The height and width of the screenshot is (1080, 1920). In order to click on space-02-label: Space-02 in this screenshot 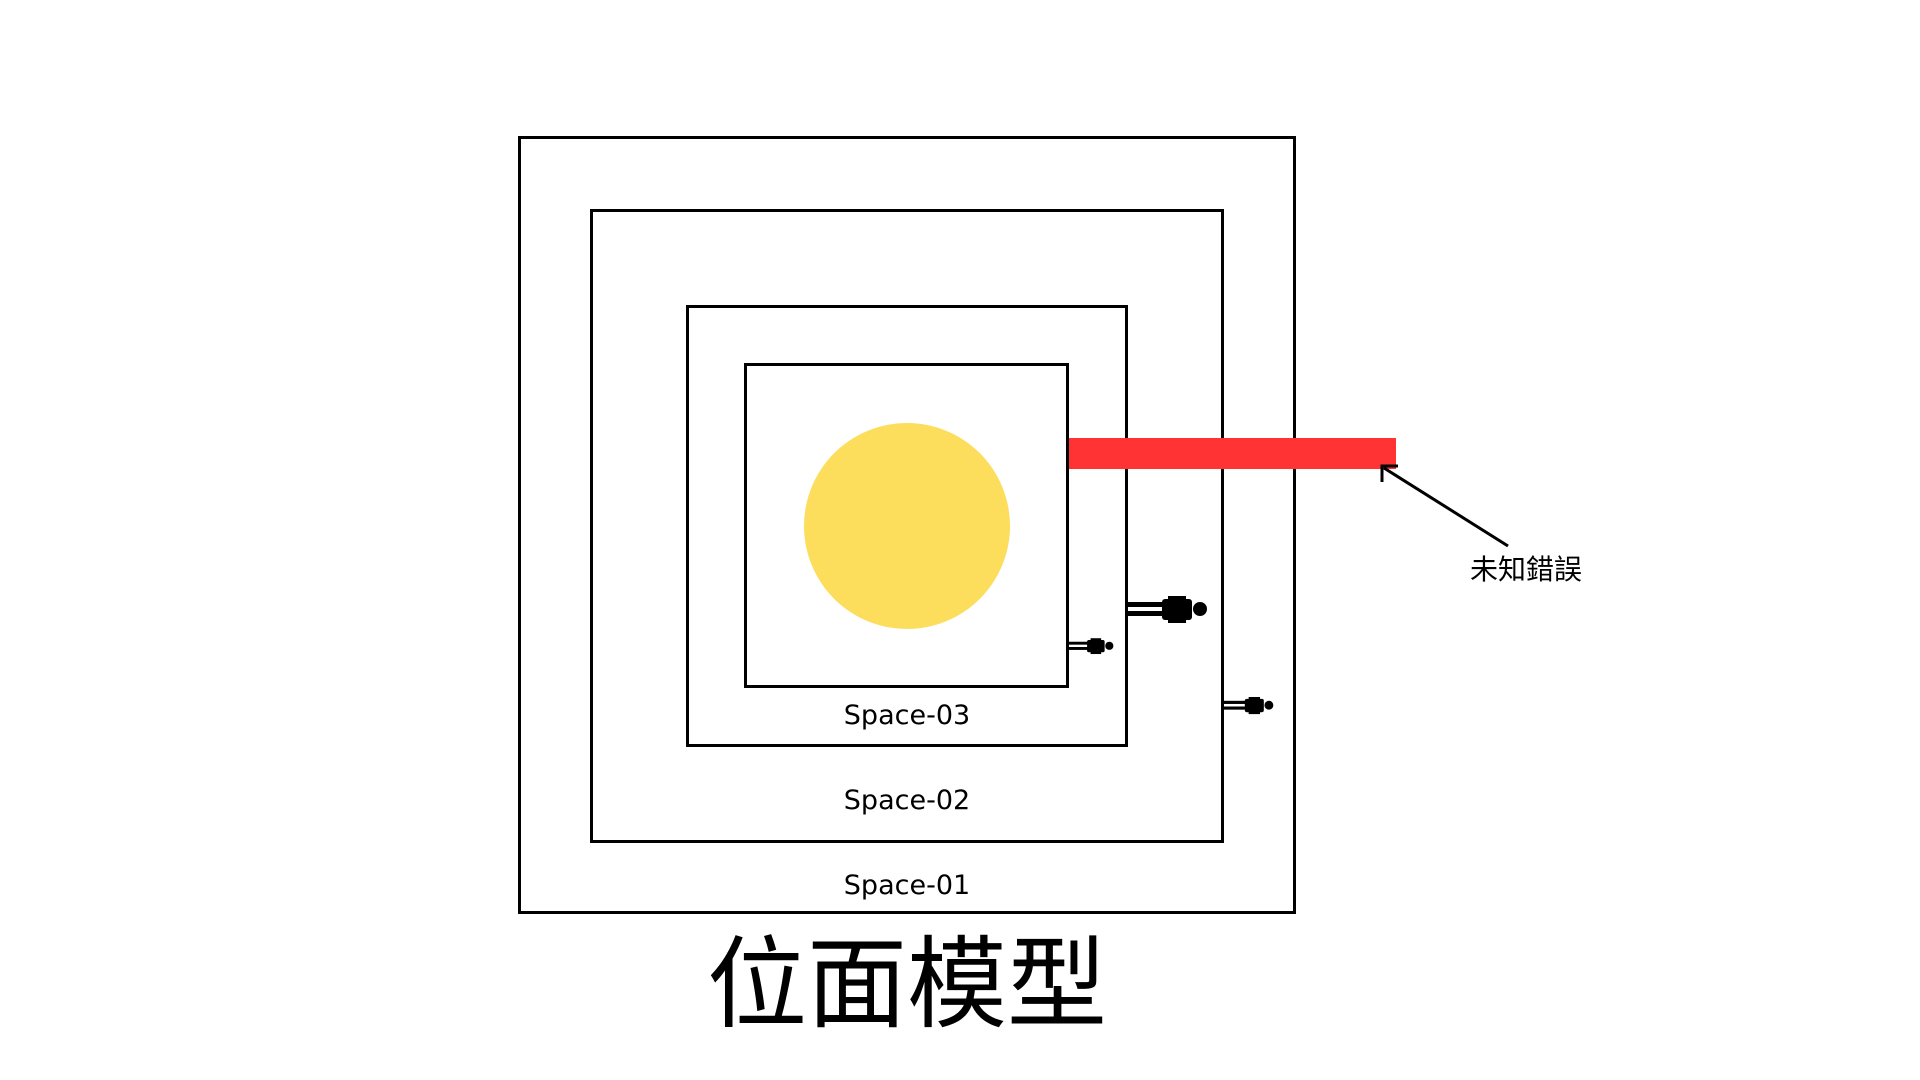, I will do `click(907, 800)`.